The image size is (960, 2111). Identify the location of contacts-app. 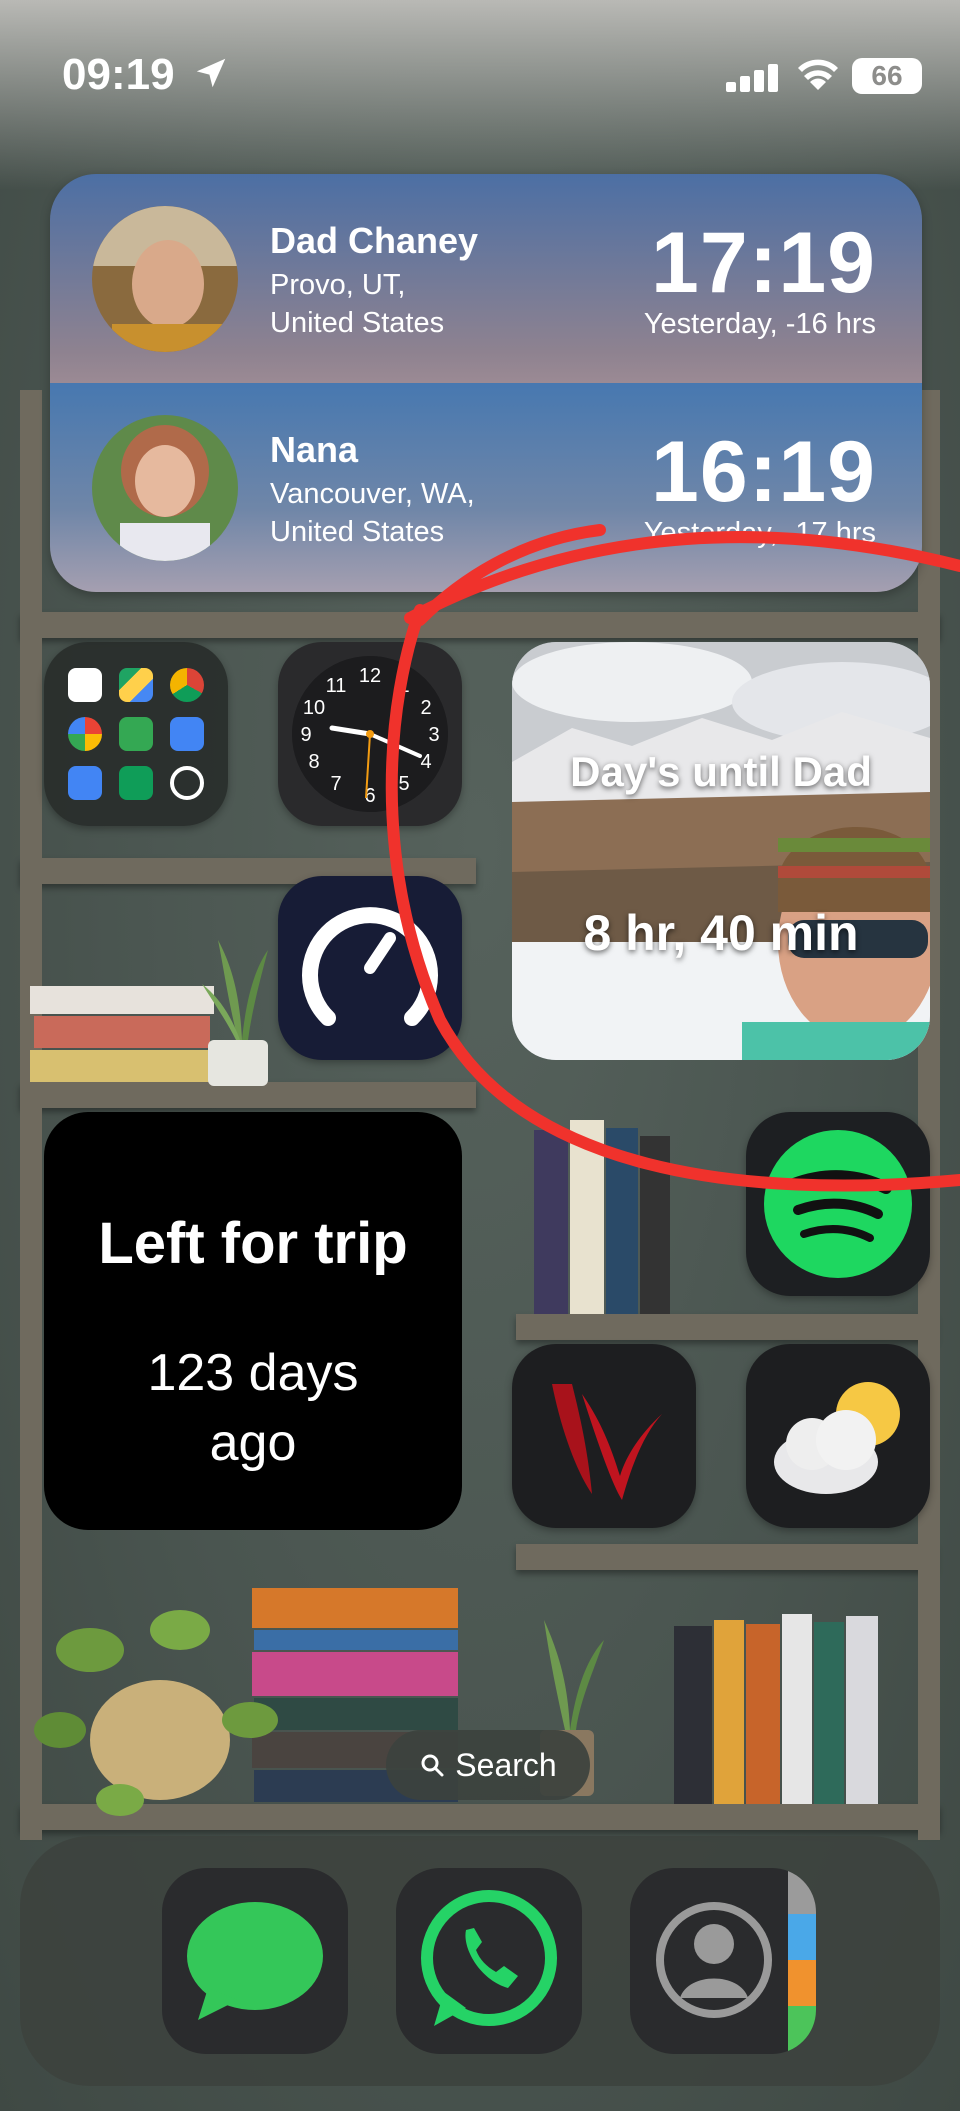
(723, 1961).